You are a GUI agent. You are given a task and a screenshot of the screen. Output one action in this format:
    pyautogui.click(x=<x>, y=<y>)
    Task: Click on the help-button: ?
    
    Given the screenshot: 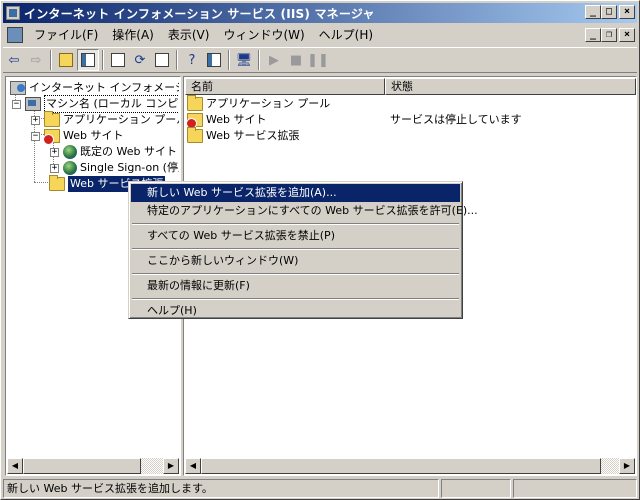 What is the action you would take?
    pyautogui.click(x=192, y=60)
    